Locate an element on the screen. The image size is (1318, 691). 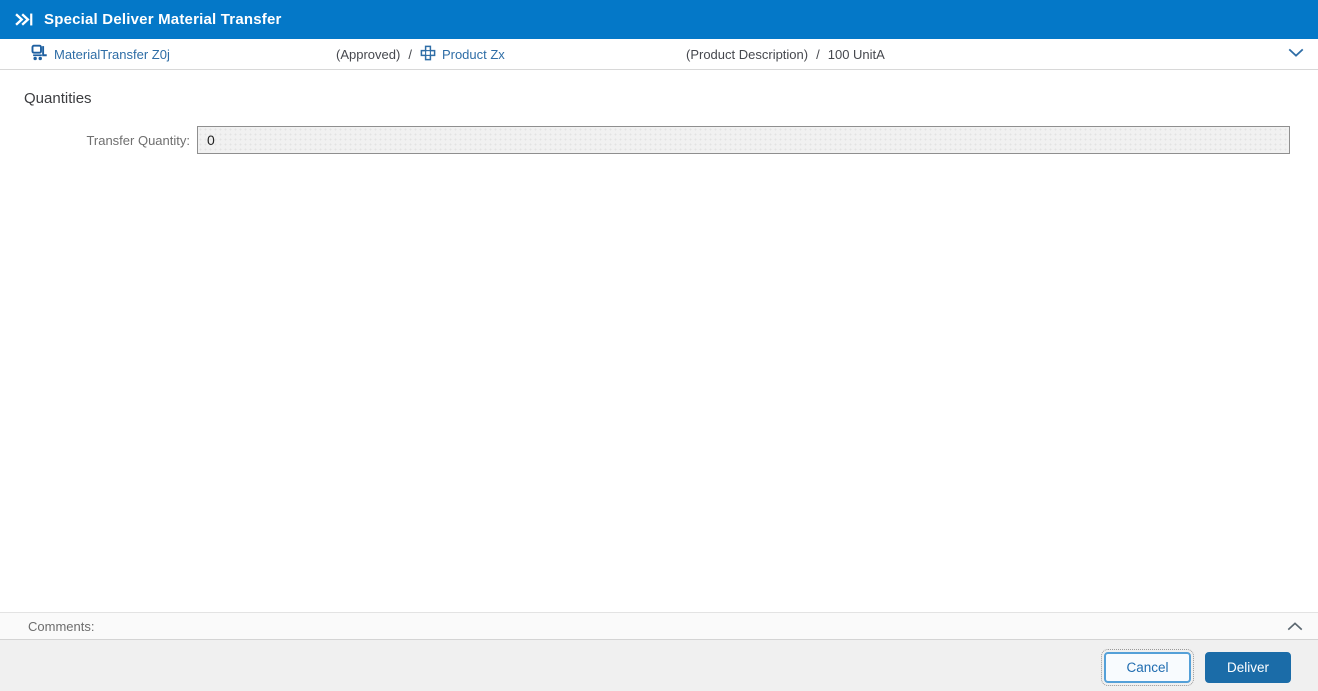
page-title: Special Deliver Material Transfer is located at coordinates (163, 19).